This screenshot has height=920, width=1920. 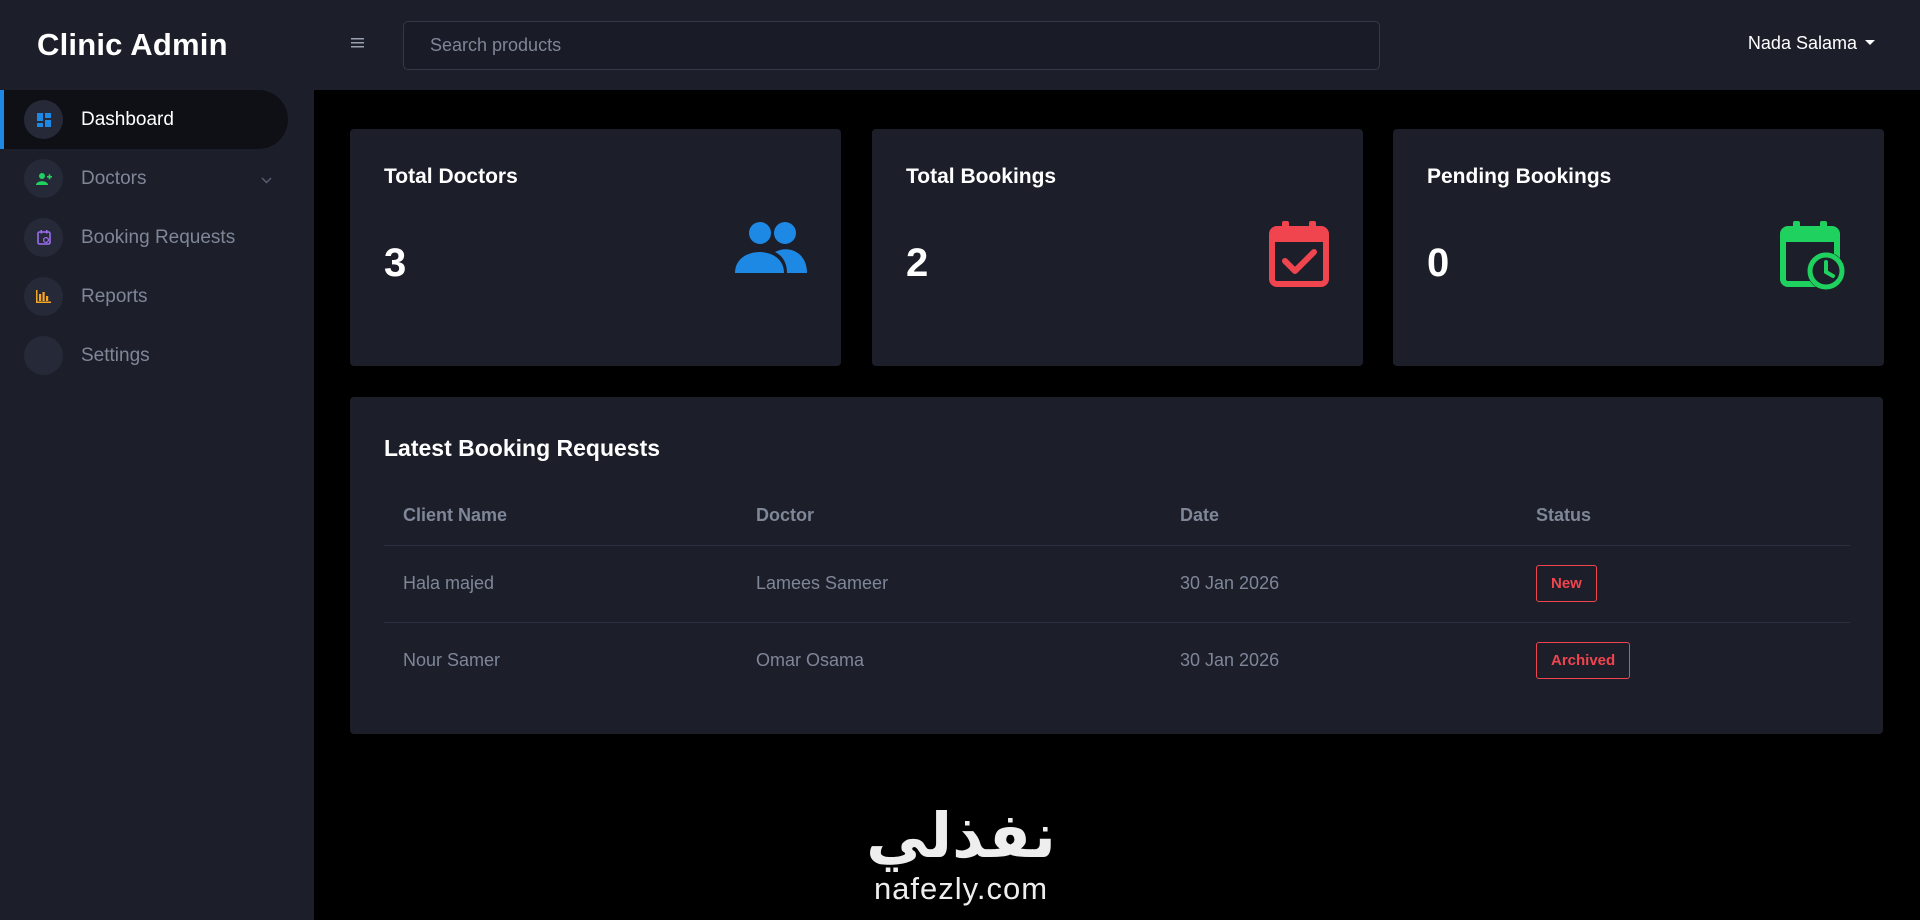 I want to click on sidebar-item-booking-requests: Booking Requests, so click(x=144, y=237).